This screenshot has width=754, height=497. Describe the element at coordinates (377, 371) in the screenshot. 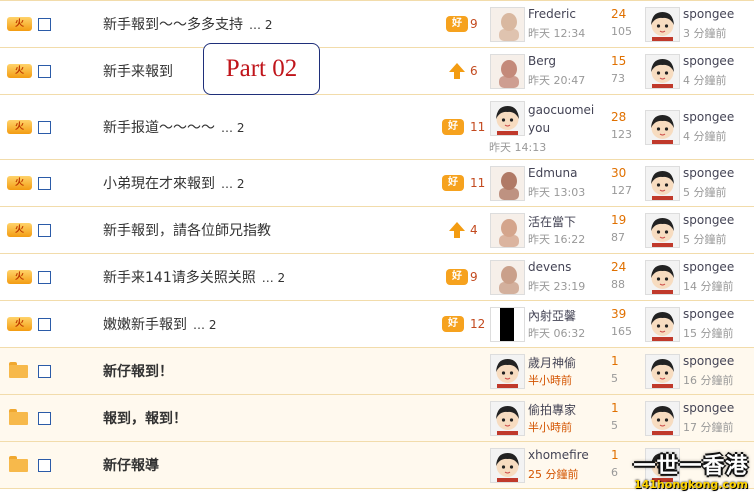

I see `thread-row: 新仔報到！ 歲月神偷 半小時前 1 5 spongee 16 分鐘前` at that location.